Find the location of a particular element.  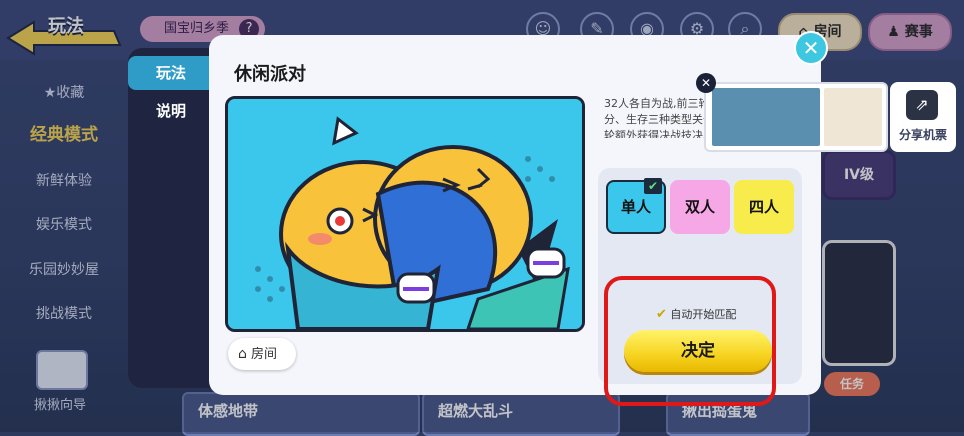

share-screenshot-image is located at coordinates (766, 117).